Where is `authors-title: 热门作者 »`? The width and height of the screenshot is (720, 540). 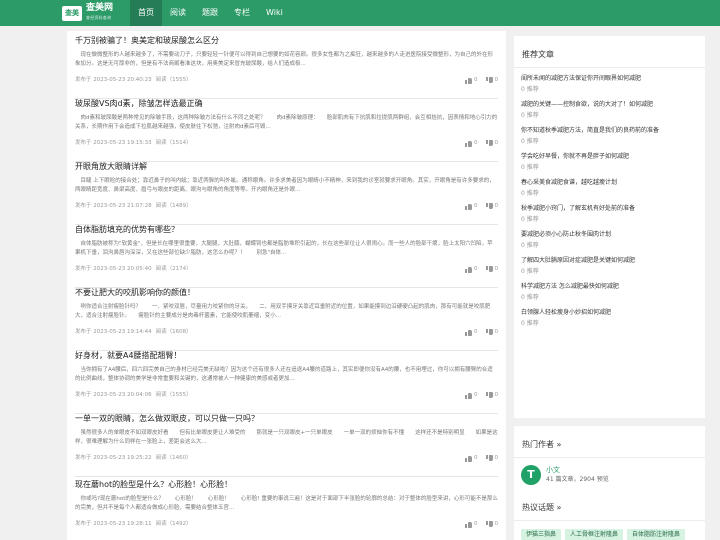 authors-title: 热门作者 » is located at coordinates (609, 442).